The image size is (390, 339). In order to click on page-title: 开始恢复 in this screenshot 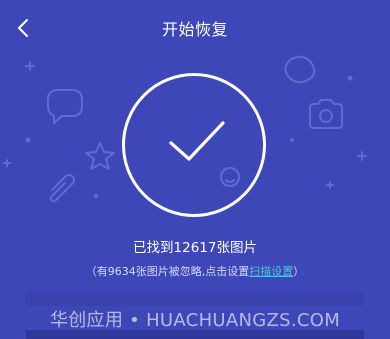, I will do `click(194, 29)`.